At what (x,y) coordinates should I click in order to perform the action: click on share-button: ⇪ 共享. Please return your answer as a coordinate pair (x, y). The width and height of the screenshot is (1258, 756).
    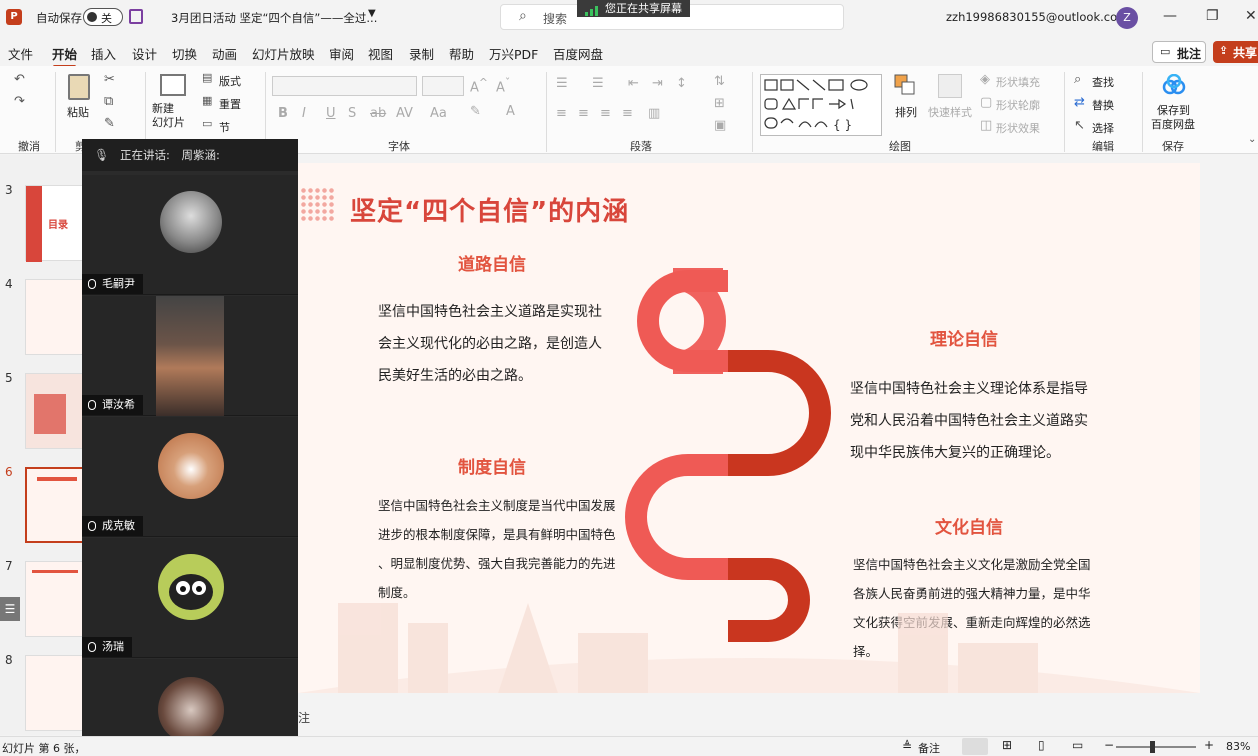
    Looking at the image, I should click on (1235, 52).